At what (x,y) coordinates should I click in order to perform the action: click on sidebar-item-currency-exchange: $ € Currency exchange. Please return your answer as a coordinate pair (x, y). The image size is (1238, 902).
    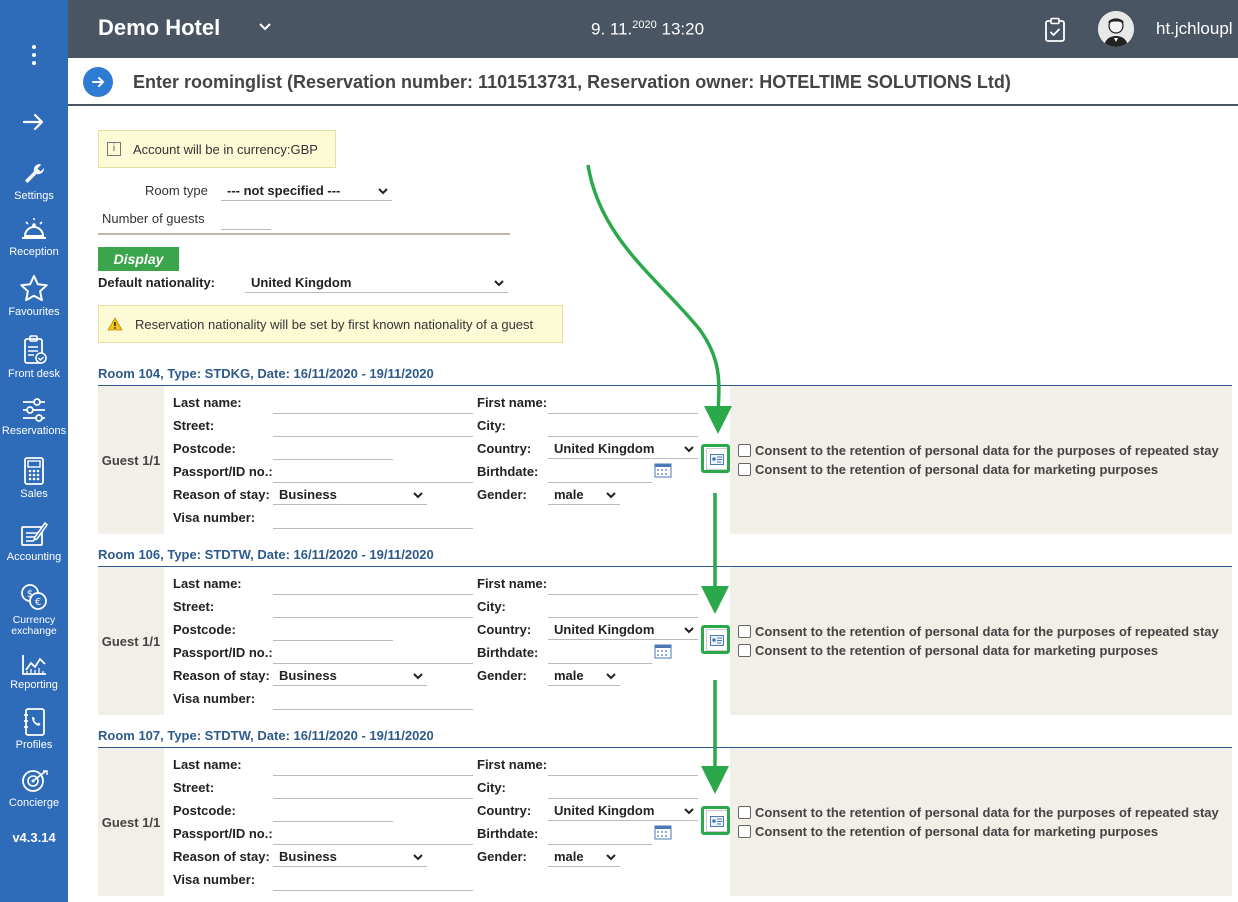
    Looking at the image, I should click on (34, 609).